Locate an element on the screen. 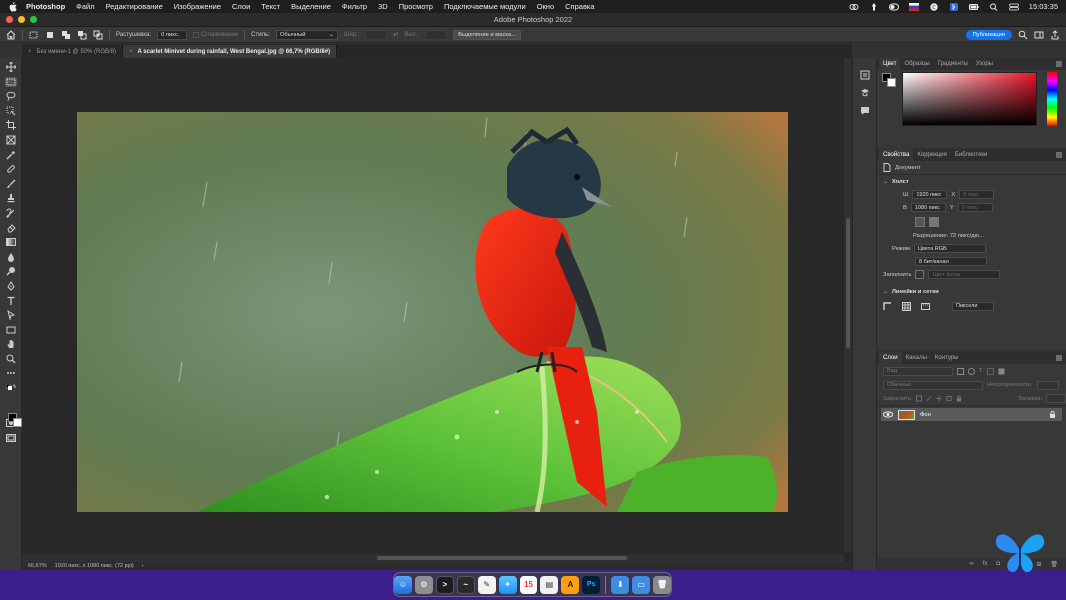 The height and width of the screenshot is (600, 1066). horizontal-scrollbar is located at coordinates (433, 558).